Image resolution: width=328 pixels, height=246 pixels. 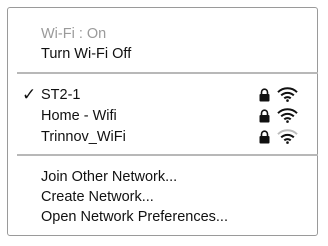 What do you see at coordinates (29, 95) in the screenshot?
I see `checkmark-icon: ✓` at bounding box center [29, 95].